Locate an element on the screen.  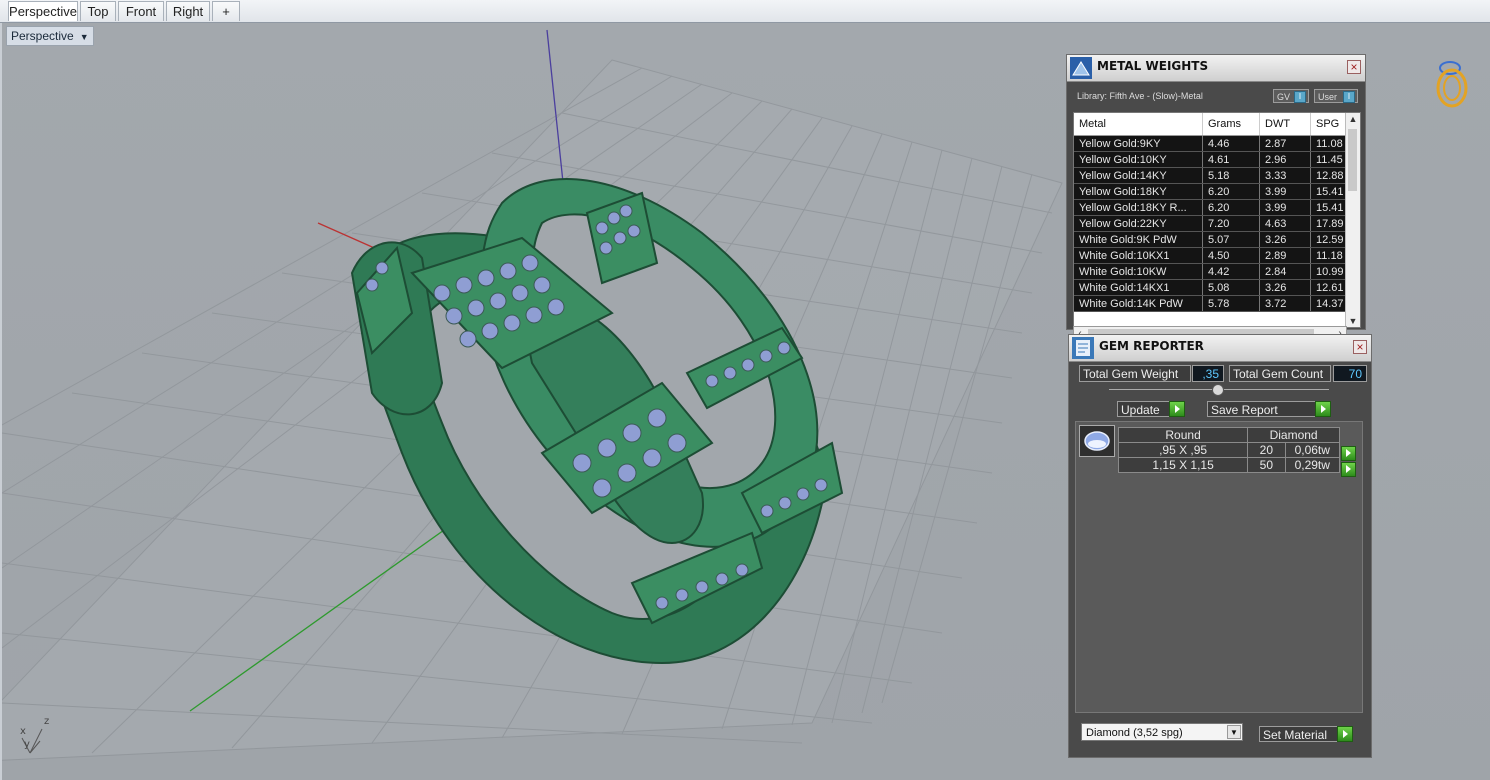
column-header-metal: Metal is located at coordinates (1138, 124).